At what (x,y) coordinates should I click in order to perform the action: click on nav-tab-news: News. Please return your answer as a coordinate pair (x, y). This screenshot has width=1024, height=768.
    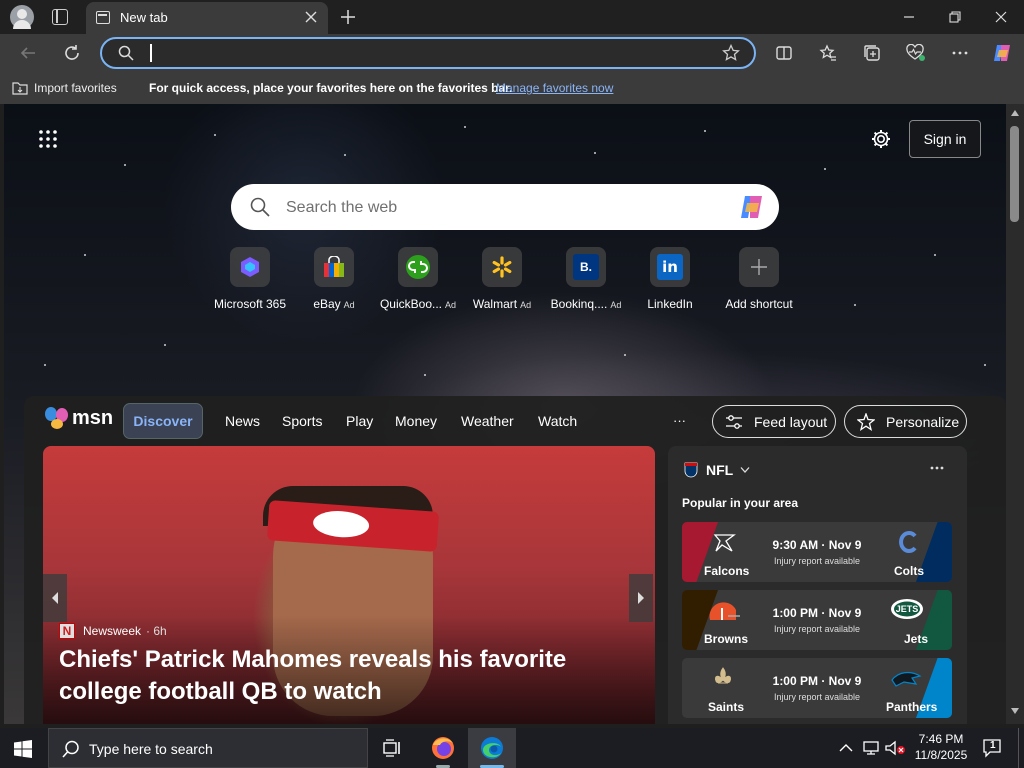
    Looking at the image, I should click on (242, 421).